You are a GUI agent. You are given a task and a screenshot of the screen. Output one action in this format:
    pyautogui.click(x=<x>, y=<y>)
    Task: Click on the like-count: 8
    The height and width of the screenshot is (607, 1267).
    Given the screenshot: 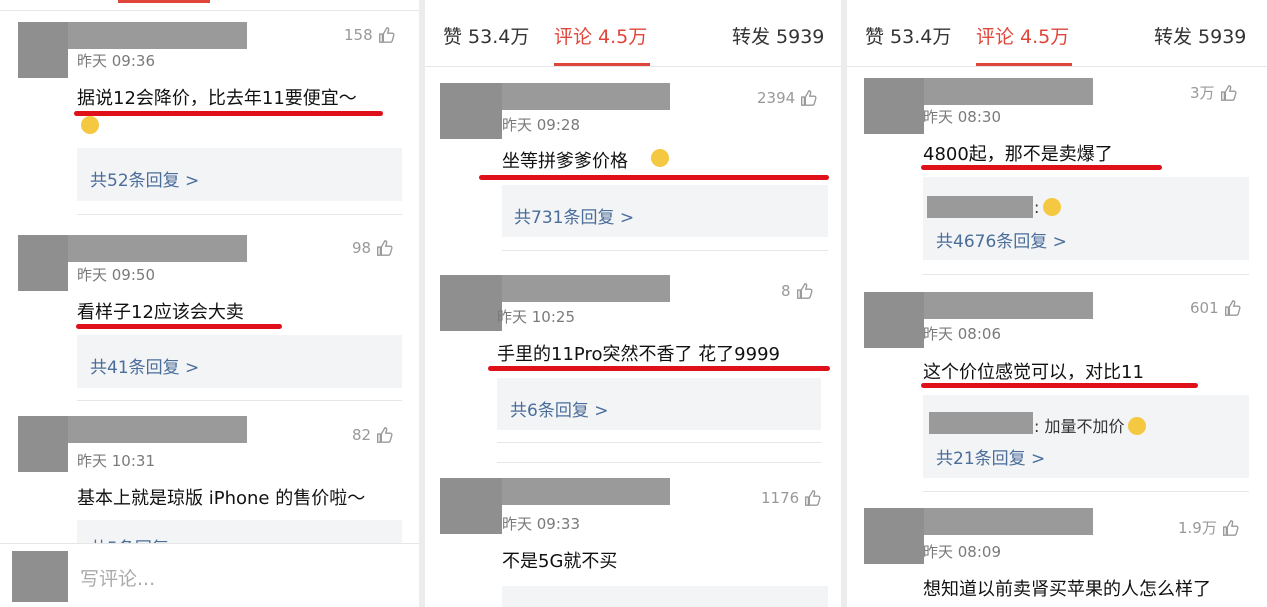 What is the action you would take?
    pyautogui.click(x=786, y=291)
    